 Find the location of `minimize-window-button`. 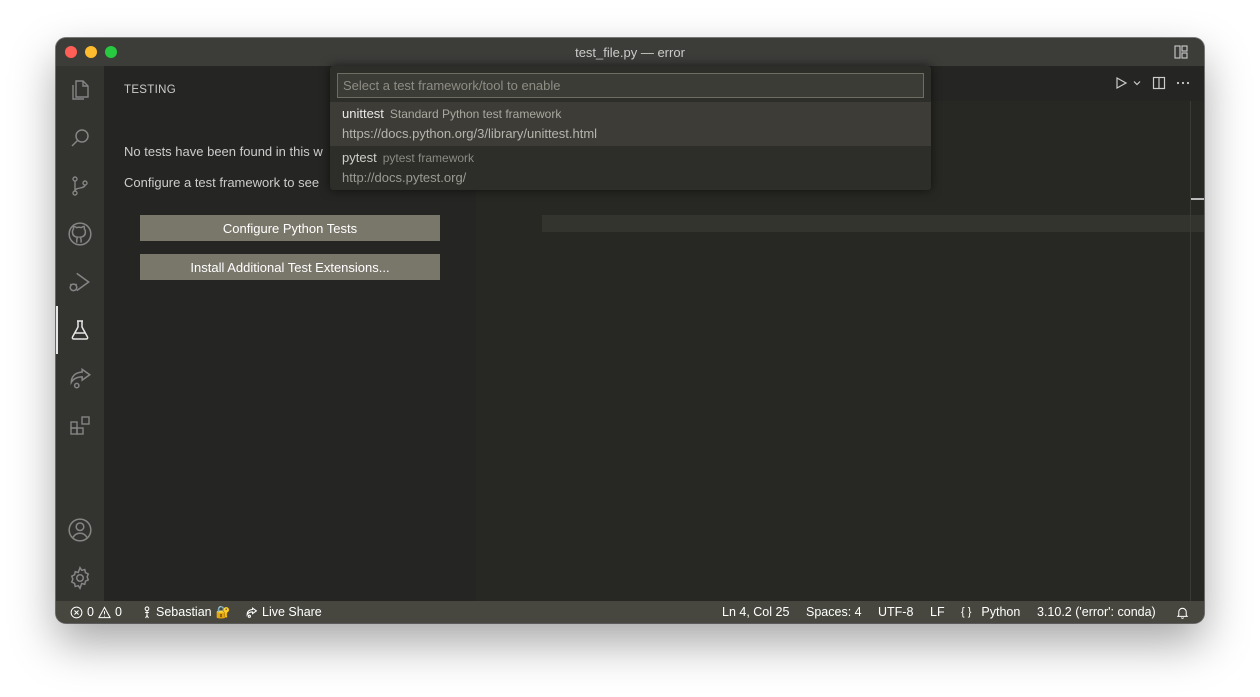

minimize-window-button is located at coordinates (91, 52).